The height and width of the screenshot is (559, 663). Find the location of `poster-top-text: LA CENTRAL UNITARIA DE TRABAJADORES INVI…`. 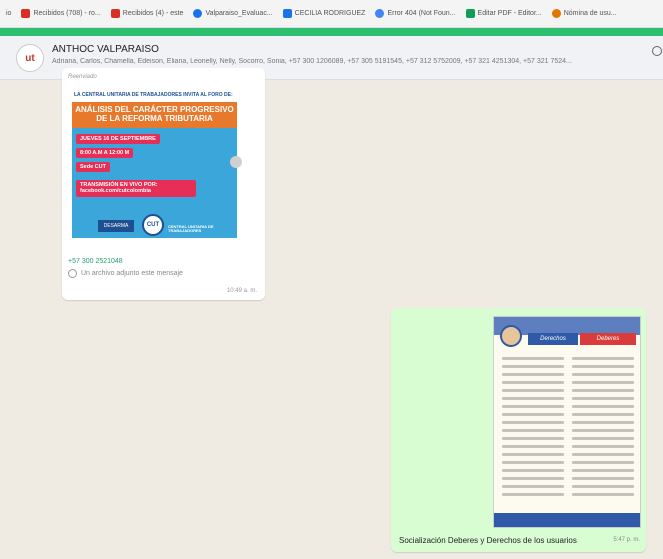

poster-top-text: LA CENTRAL UNITARIA DE TRABAJADORES INVI… is located at coordinates (153, 95).